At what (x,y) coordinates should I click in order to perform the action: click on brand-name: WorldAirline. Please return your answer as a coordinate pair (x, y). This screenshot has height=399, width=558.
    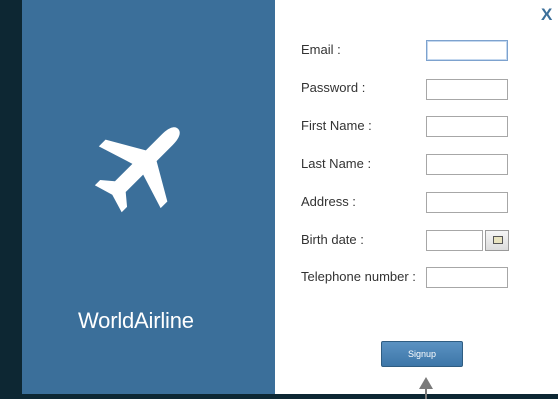
    Looking at the image, I should click on (136, 320).